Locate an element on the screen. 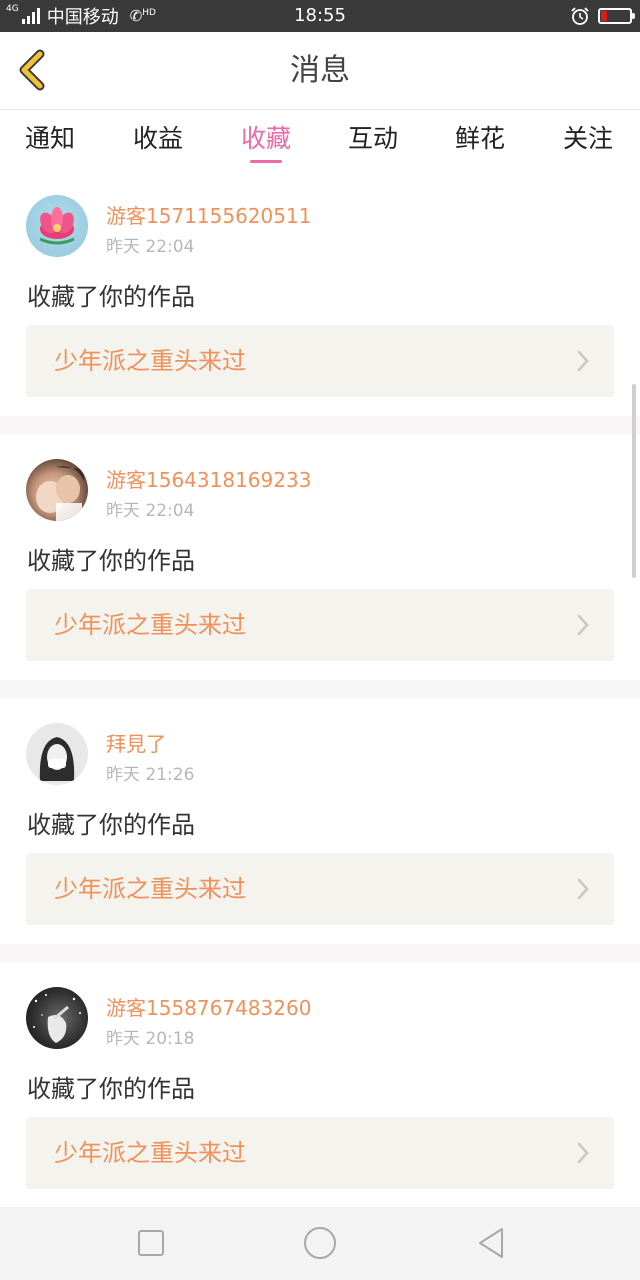 This screenshot has width=640, height=1280. status-time: 18:55 is located at coordinates (320, 15).